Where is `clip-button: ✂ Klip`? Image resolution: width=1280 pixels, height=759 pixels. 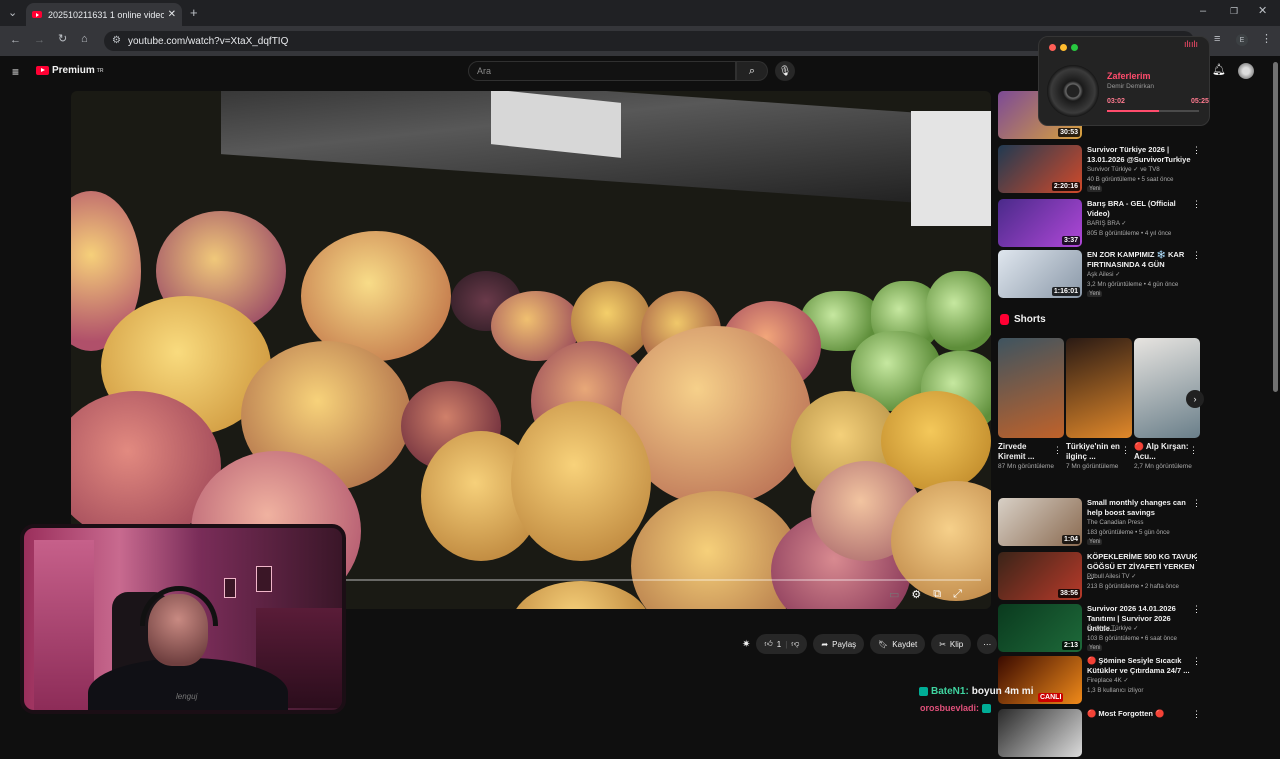 clip-button: ✂ Klip is located at coordinates (951, 644).